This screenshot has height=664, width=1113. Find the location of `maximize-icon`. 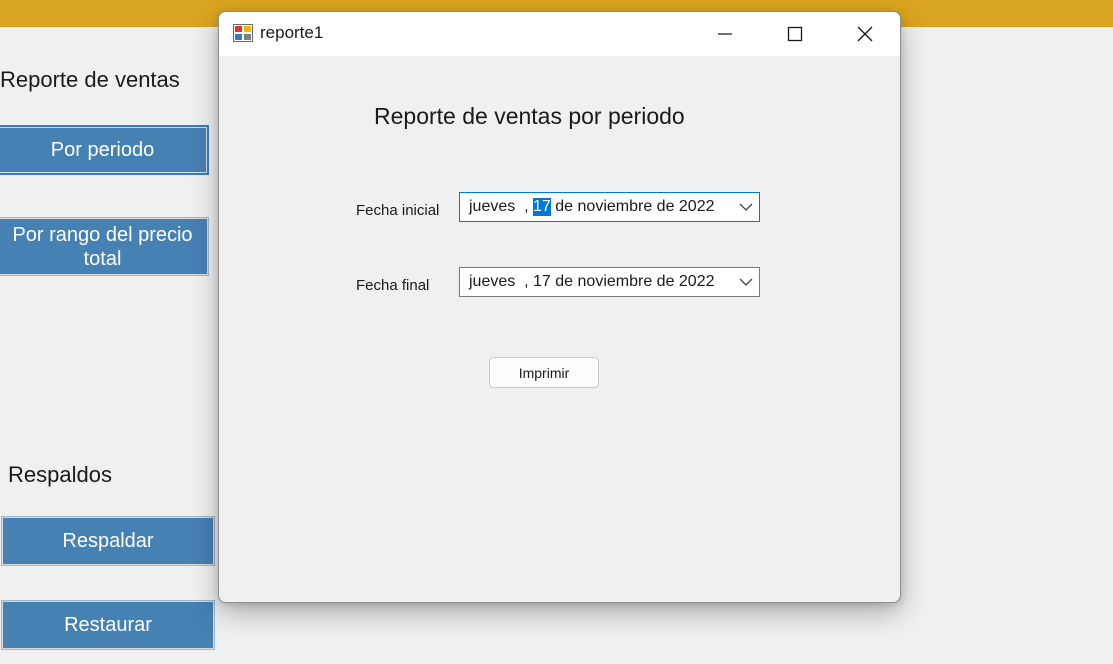

maximize-icon is located at coordinates (795, 34).